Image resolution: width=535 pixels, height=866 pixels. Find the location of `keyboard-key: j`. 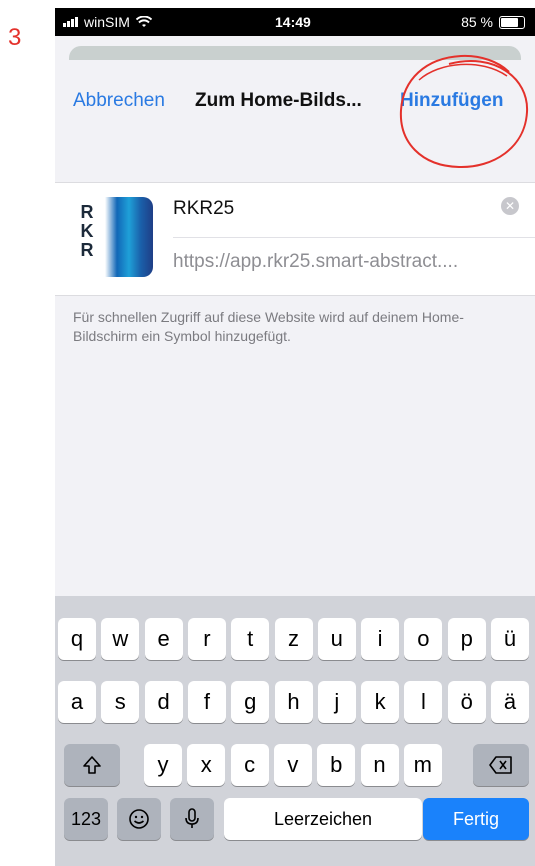

keyboard-key: j is located at coordinates (336, 702).